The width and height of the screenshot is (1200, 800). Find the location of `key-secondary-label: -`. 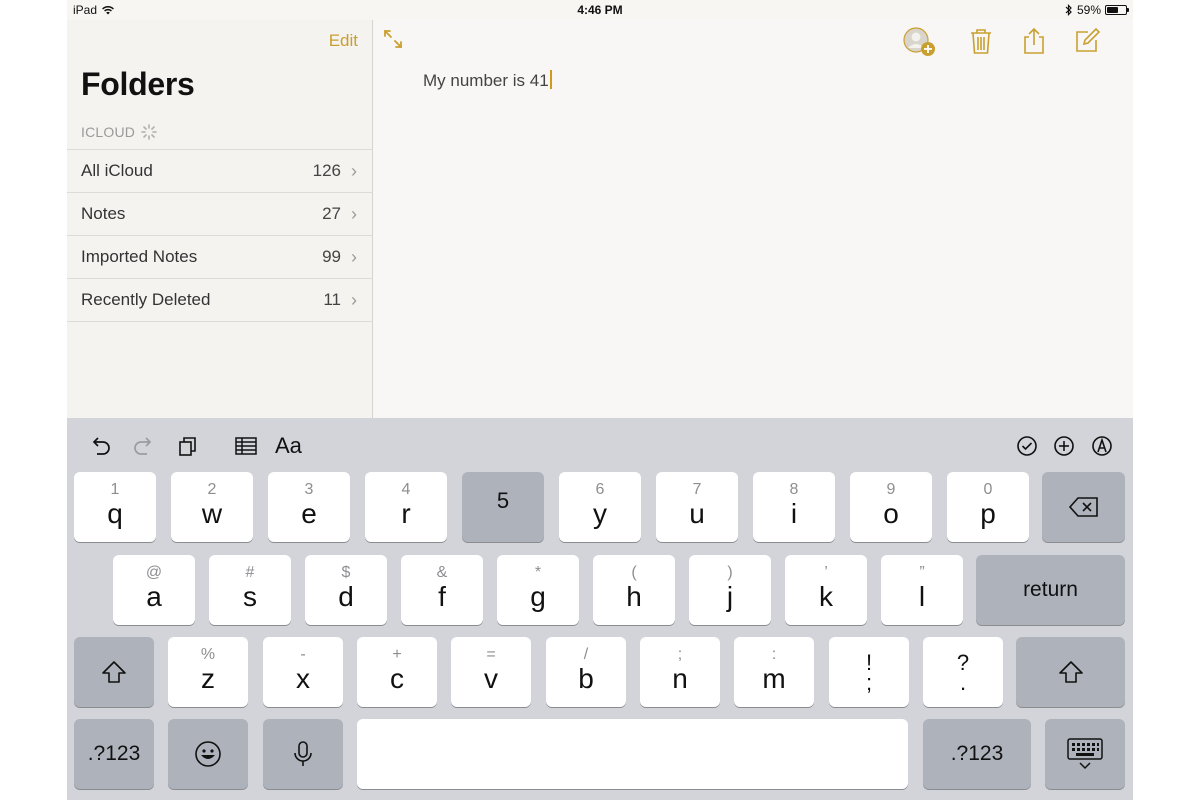

key-secondary-label: - is located at coordinates (303, 654).